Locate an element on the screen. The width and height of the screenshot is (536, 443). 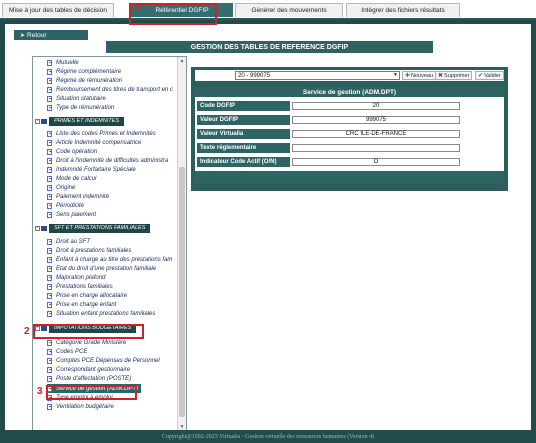
folder-icon is located at coordinates (44, 228).